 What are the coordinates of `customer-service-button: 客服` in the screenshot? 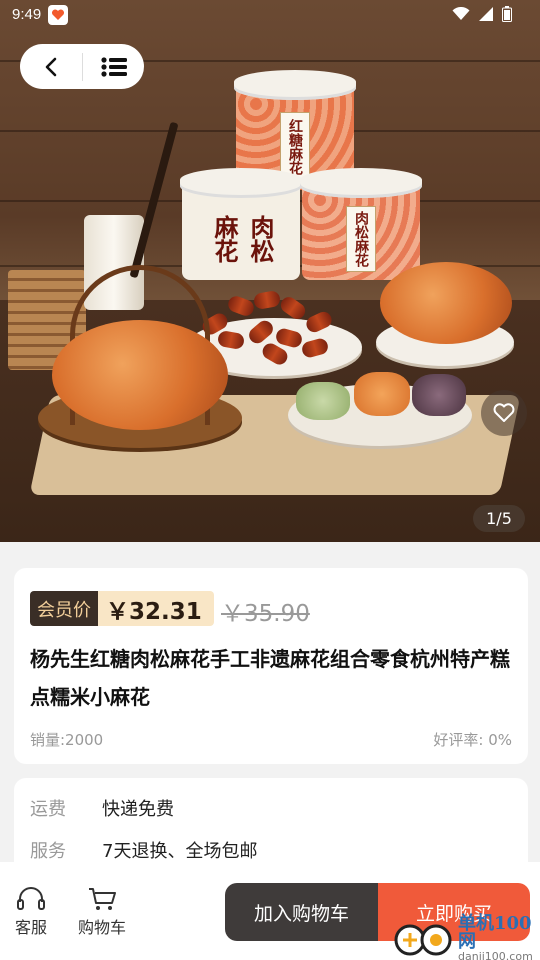 It's located at (31, 912).